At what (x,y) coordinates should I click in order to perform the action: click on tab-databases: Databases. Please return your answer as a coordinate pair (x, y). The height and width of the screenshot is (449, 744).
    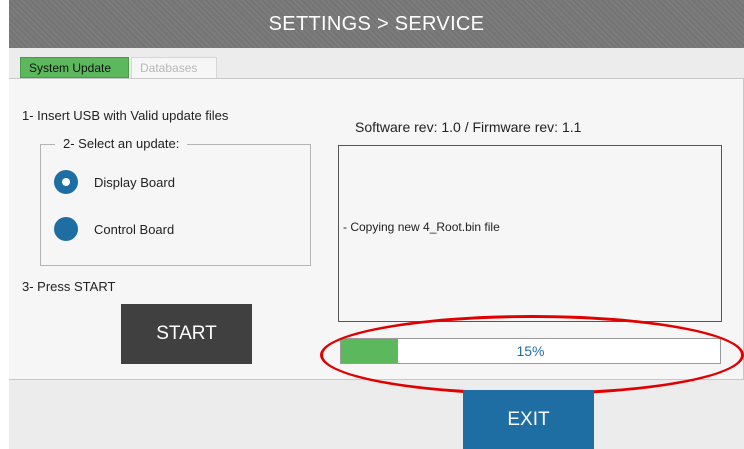
    Looking at the image, I should click on (174, 67).